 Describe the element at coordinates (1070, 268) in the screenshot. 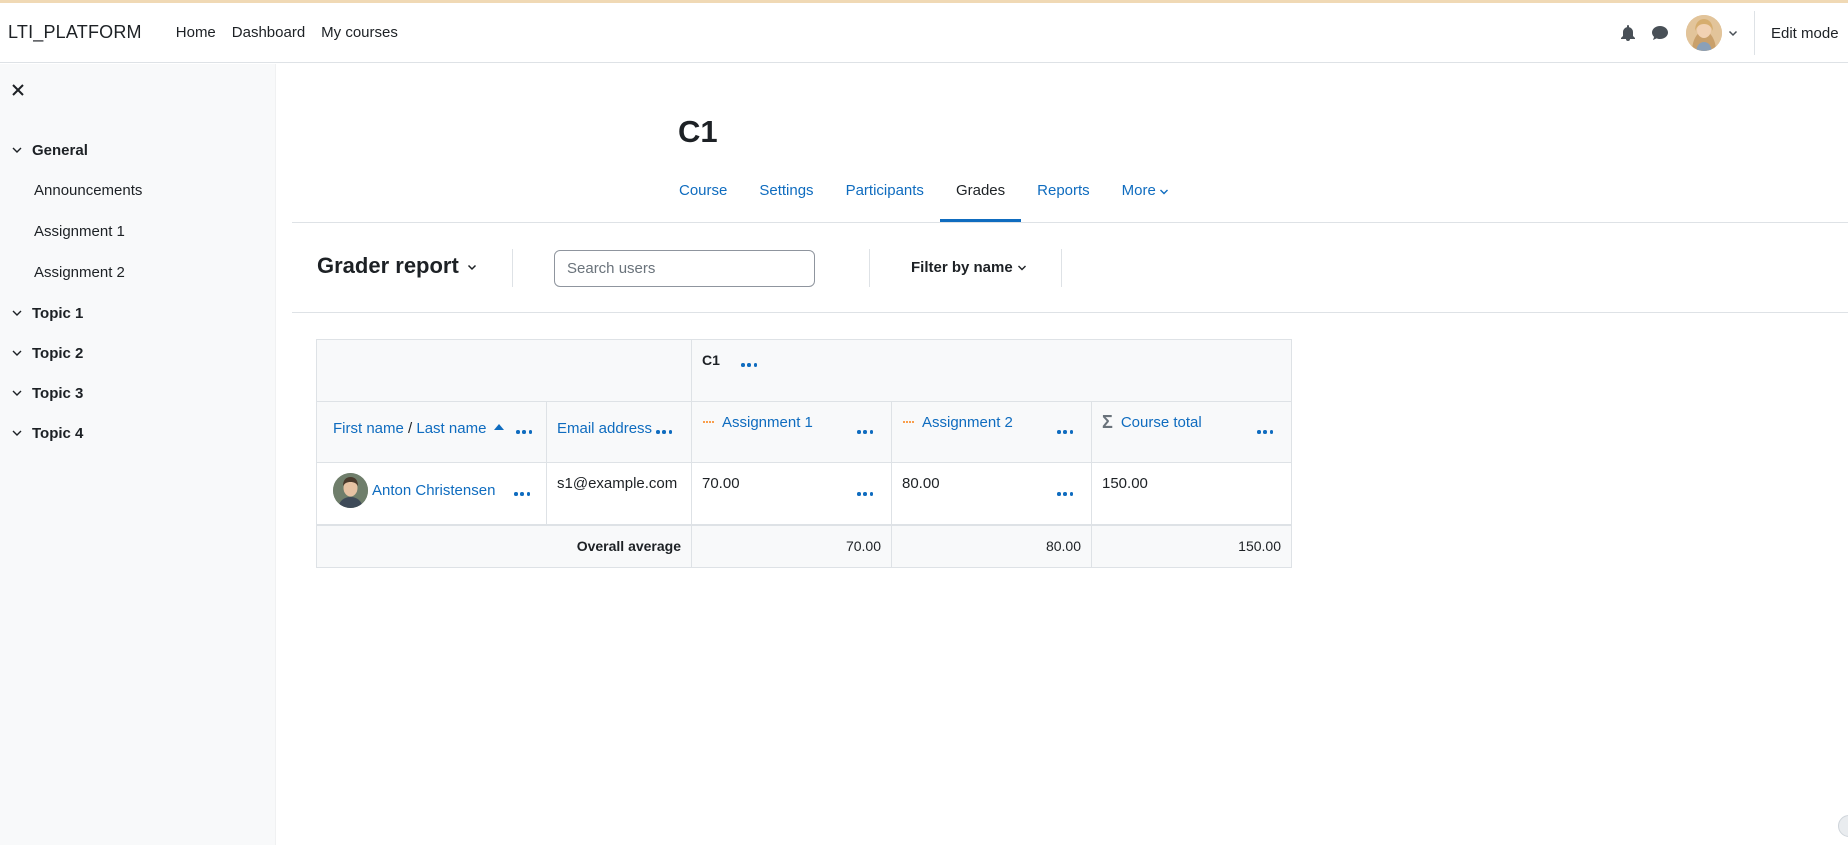

I see `tertiary-navigation: Grader report Filter by name` at that location.